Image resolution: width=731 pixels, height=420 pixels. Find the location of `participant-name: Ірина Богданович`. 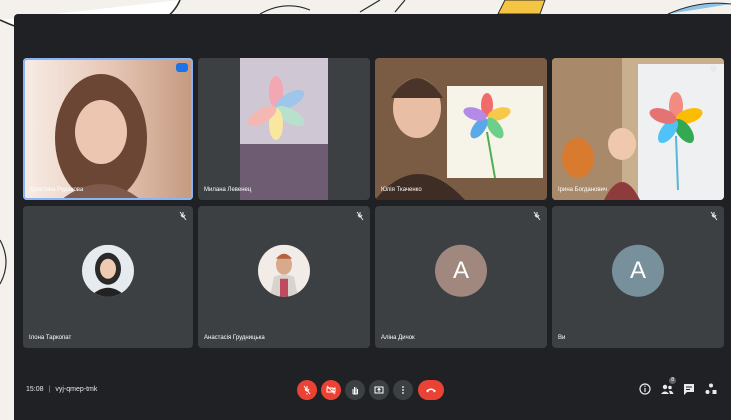

participant-name: Ірина Богданович is located at coordinates (583, 190).